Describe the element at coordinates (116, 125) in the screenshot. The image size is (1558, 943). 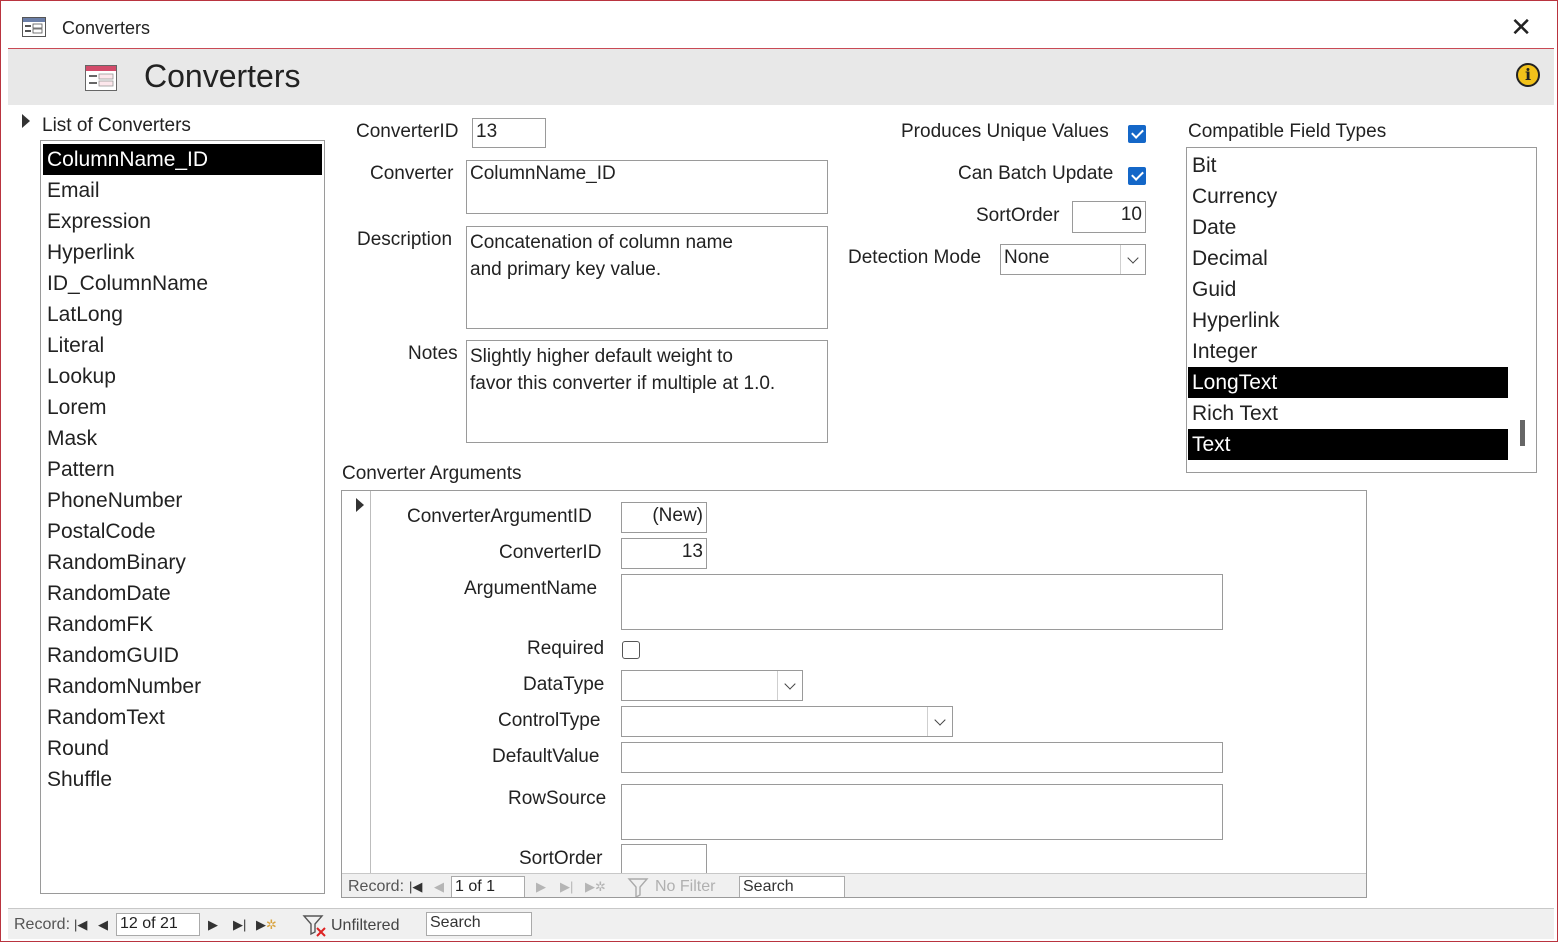
I see `converter-list-label: List of Converters` at that location.